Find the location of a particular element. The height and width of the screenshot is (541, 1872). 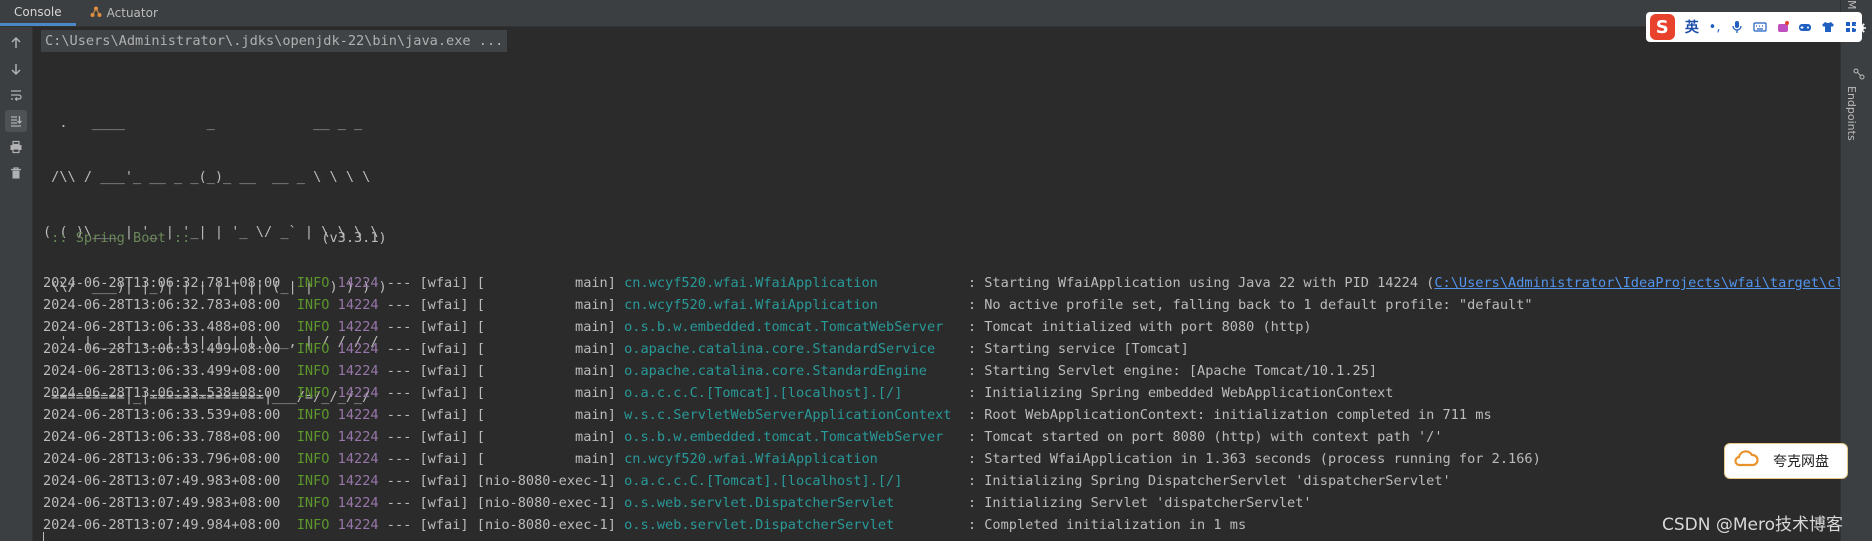

skin-icon is located at coordinates (1782, 27).